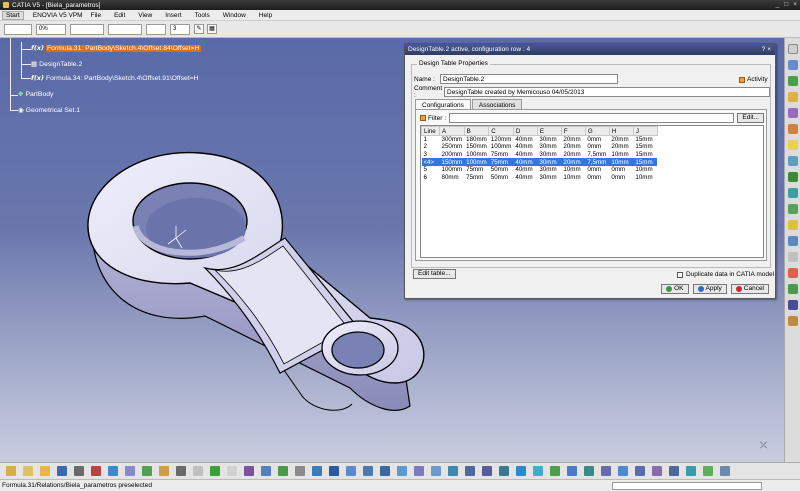 The height and width of the screenshot is (491, 800). What do you see at coordinates (621, 131) in the screenshot?
I see `column-header: H` at bounding box center [621, 131].